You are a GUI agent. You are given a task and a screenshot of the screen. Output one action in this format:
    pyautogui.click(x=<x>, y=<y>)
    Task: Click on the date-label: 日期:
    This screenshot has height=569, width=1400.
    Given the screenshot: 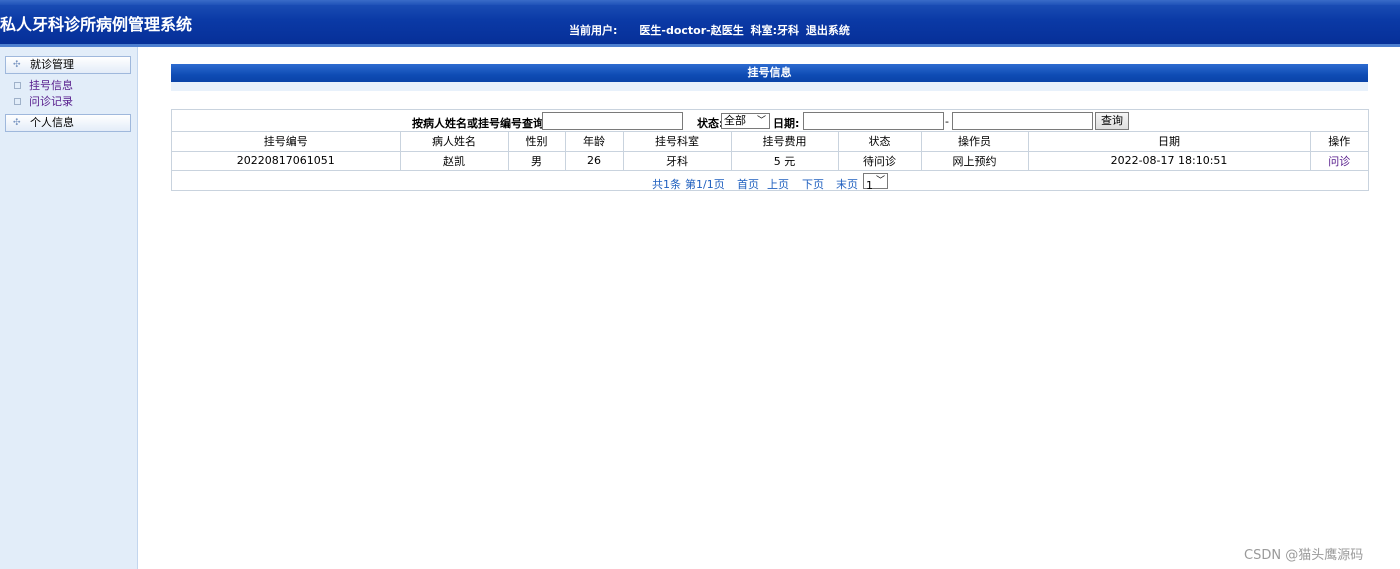 What is the action you would take?
    pyautogui.click(x=786, y=123)
    